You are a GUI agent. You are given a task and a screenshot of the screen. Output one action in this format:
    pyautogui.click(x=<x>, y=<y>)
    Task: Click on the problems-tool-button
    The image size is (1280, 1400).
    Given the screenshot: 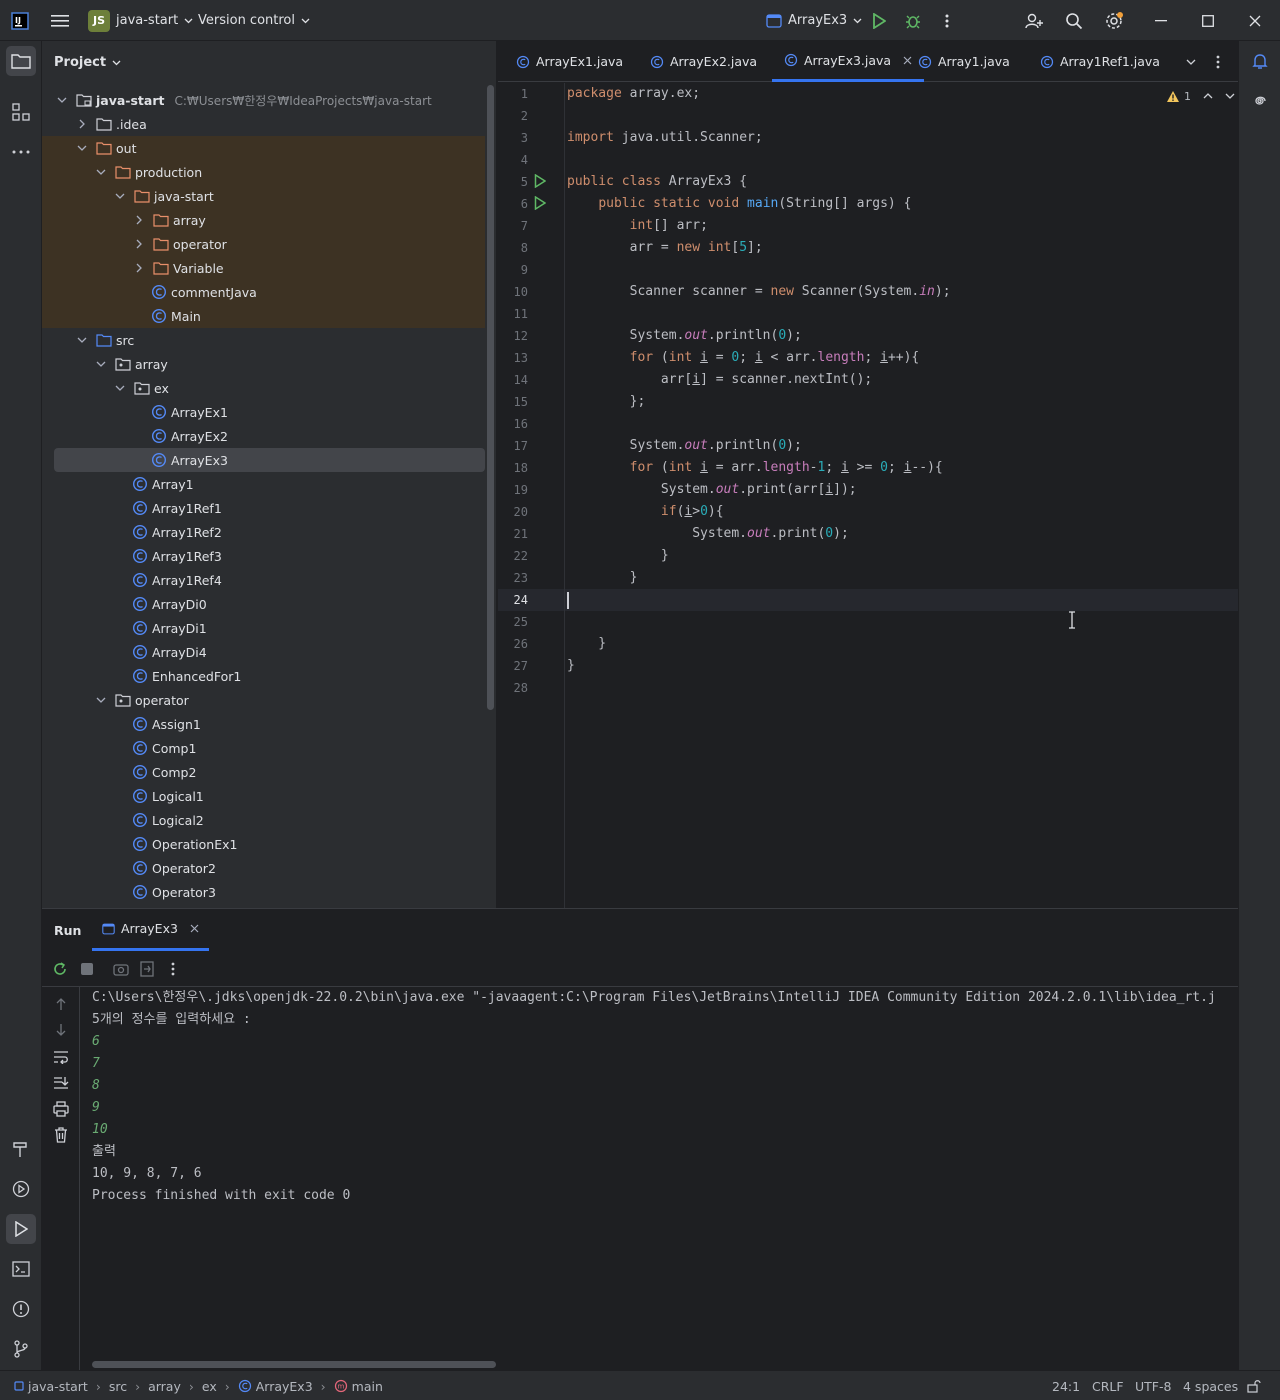 What is the action you would take?
    pyautogui.click(x=21, y=1309)
    